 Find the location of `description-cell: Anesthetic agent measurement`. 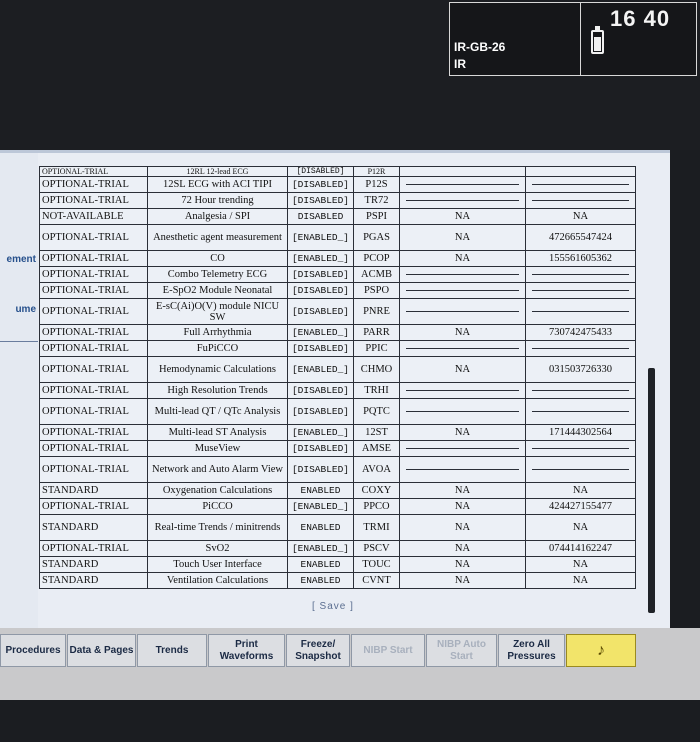

description-cell: Anesthetic agent measurement is located at coordinates (217, 237).